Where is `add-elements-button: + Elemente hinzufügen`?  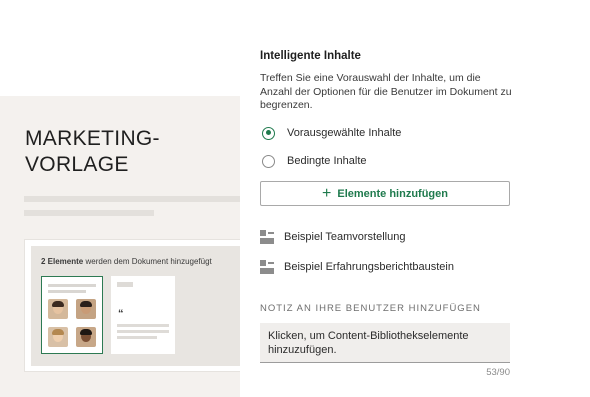
add-elements-button: + Elemente hinzufügen is located at coordinates (385, 193).